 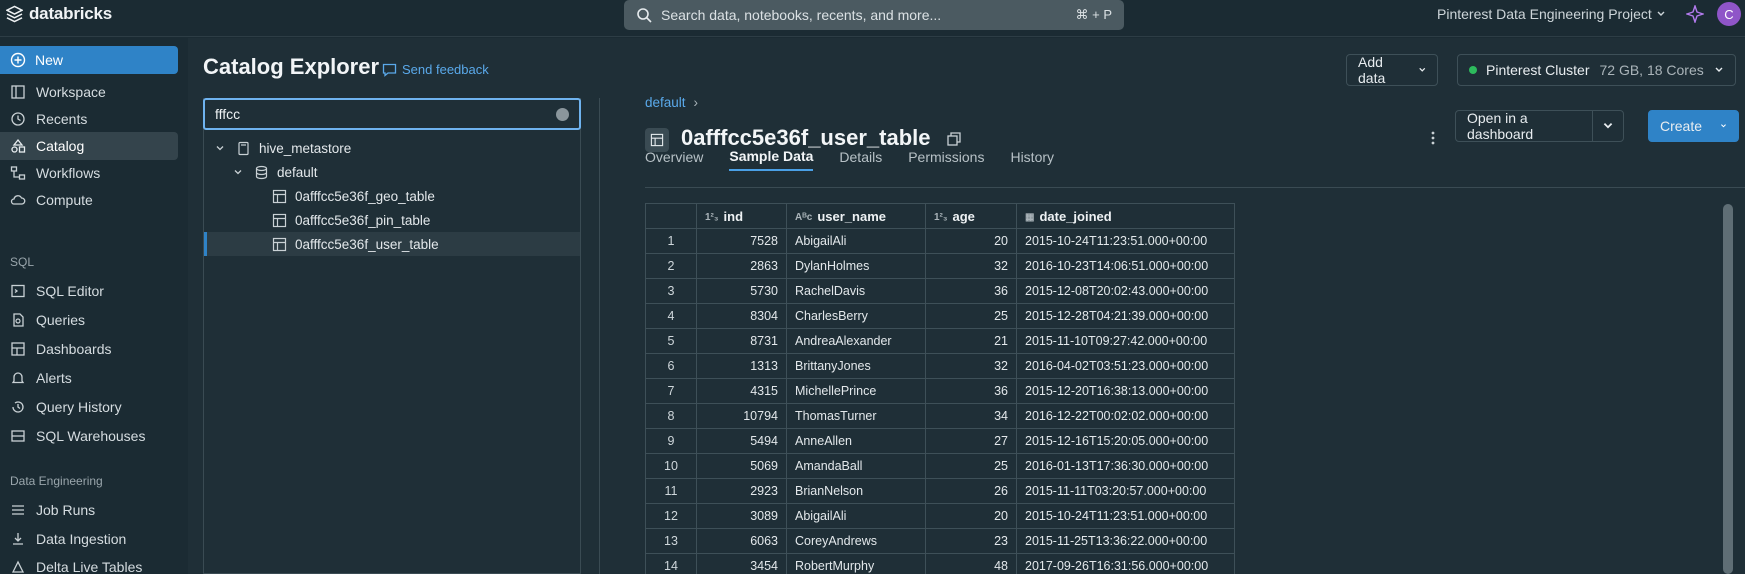 I want to click on sidebar-item-data-ingestion: Data Ingestion, so click(x=89, y=539).